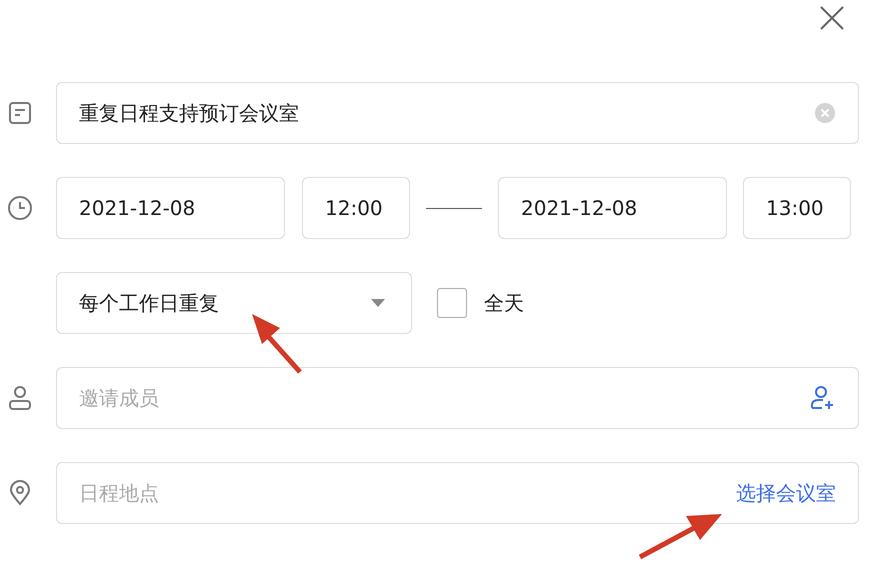  Describe the element at coordinates (832, 18) in the screenshot. I see `close-icon` at that location.